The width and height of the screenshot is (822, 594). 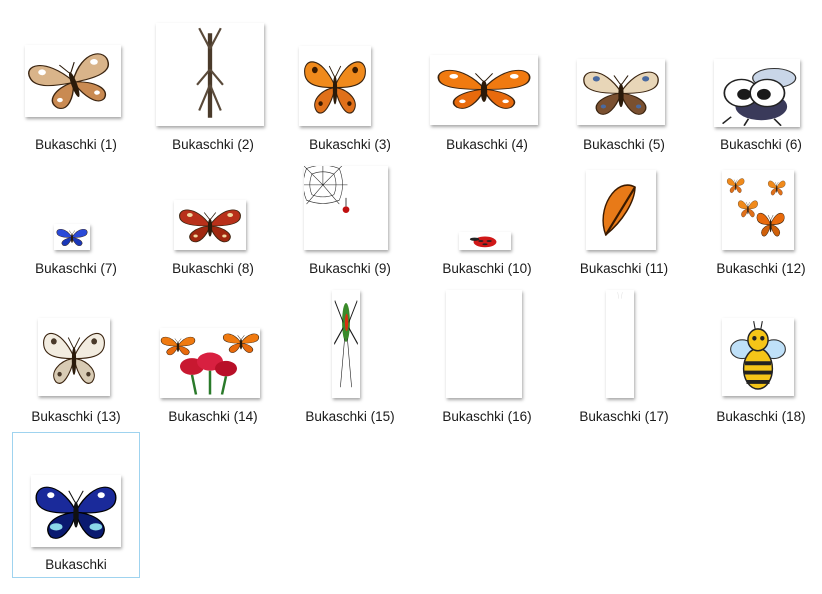 I want to click on butterfly-orange-icon, so click(x=335, y=86).